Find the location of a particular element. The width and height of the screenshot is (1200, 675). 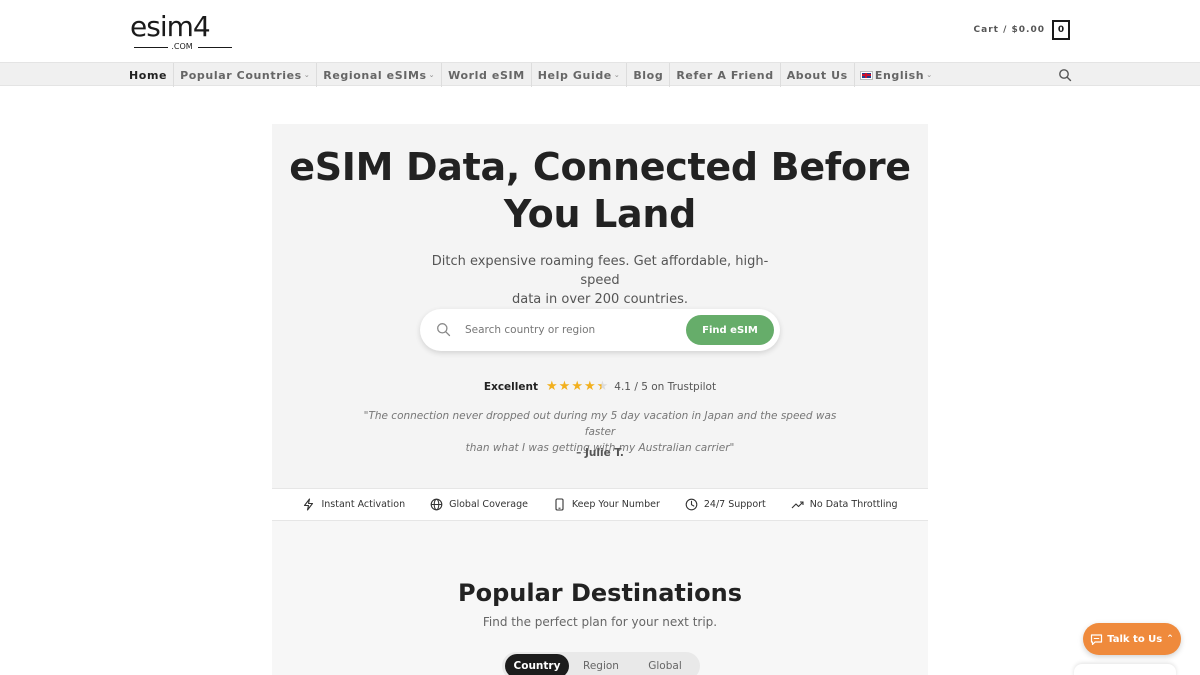

cart-count-badge: 0 is located at coordinates (1061, 30).